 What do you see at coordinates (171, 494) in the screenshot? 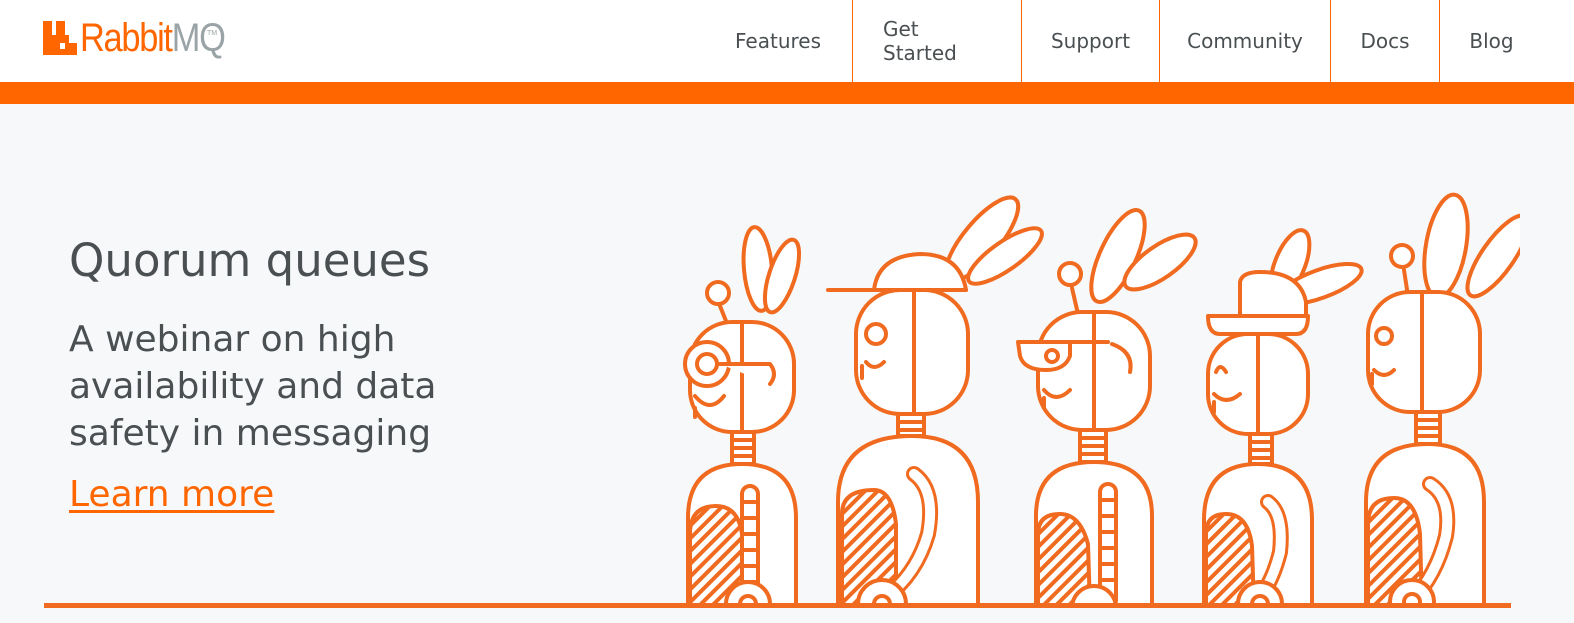
I see `learn-more-link: Learn more` at bounding box center [171, 494].